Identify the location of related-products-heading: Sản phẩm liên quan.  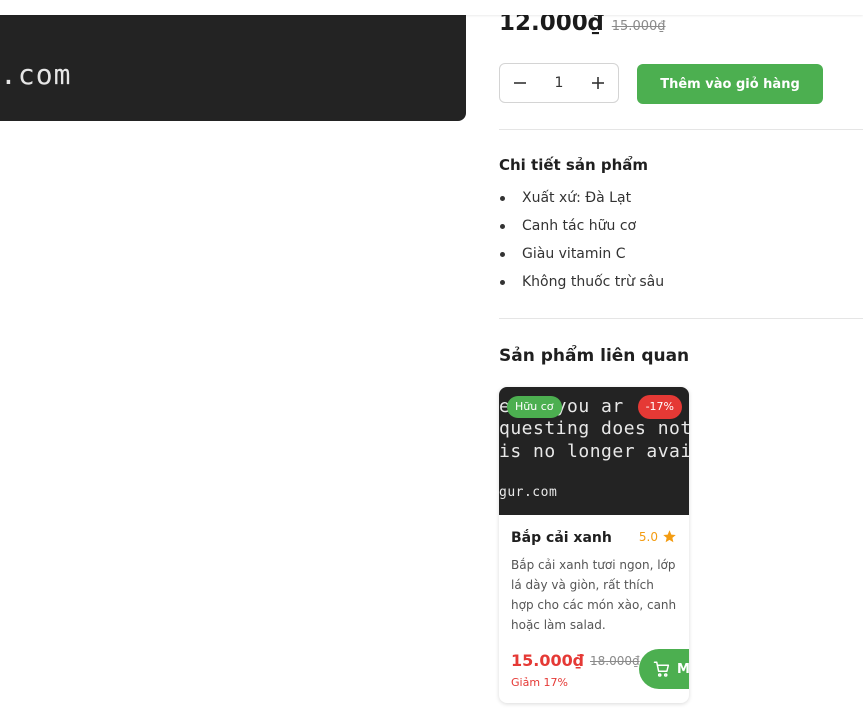
(594, 356).